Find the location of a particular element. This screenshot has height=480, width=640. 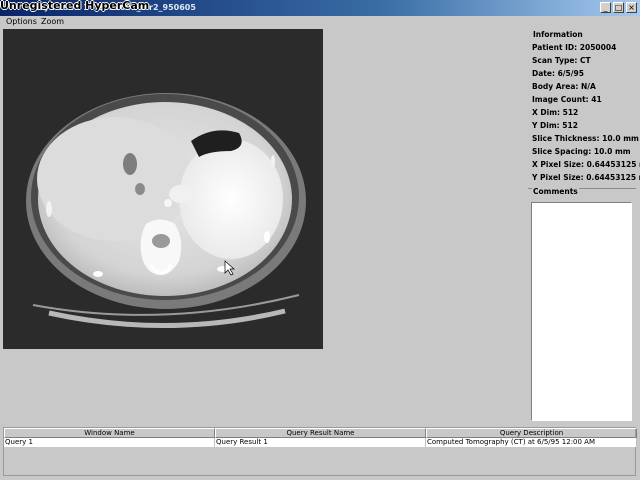

cell-window-name: Query 1 is located at coordinates (109, 442).